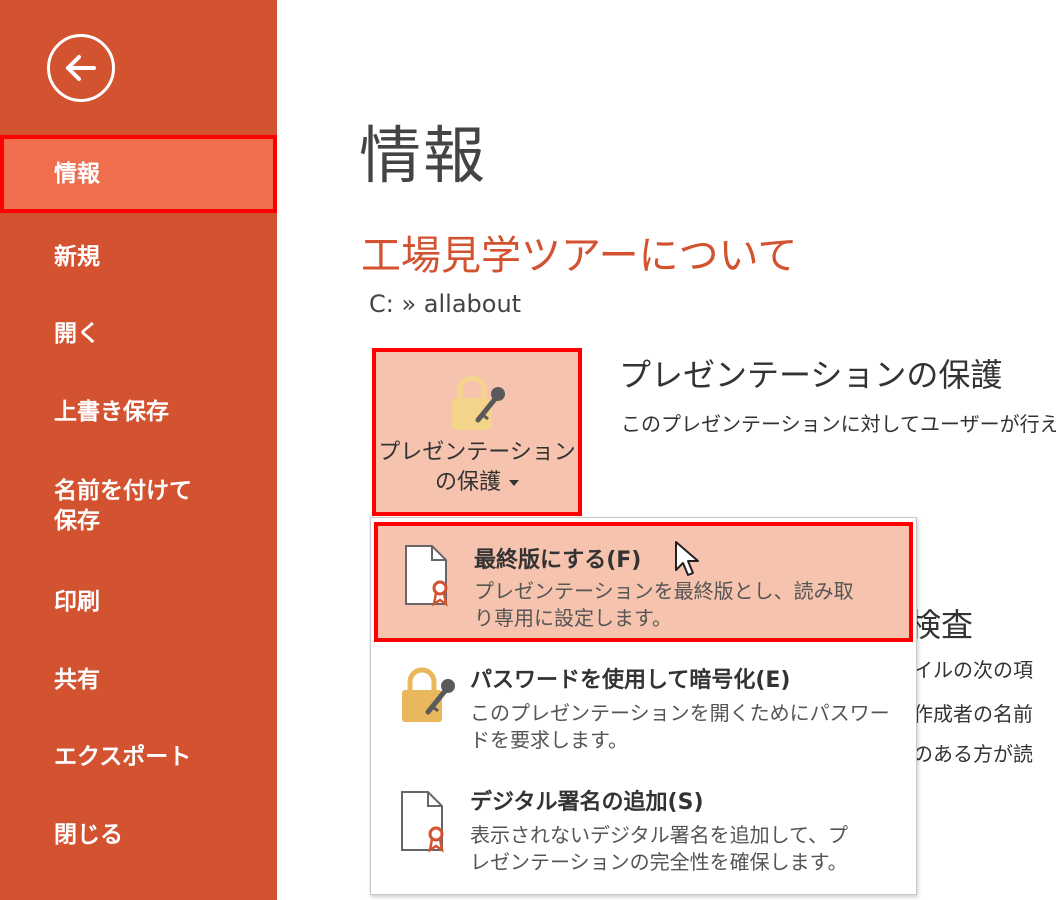 This screenshot has height=900, width=1056. What do you see at coordinates (973, 754) in the screenshot?
I see `inspect-desc-line: のある方が読` at bounding box center [973, 754].